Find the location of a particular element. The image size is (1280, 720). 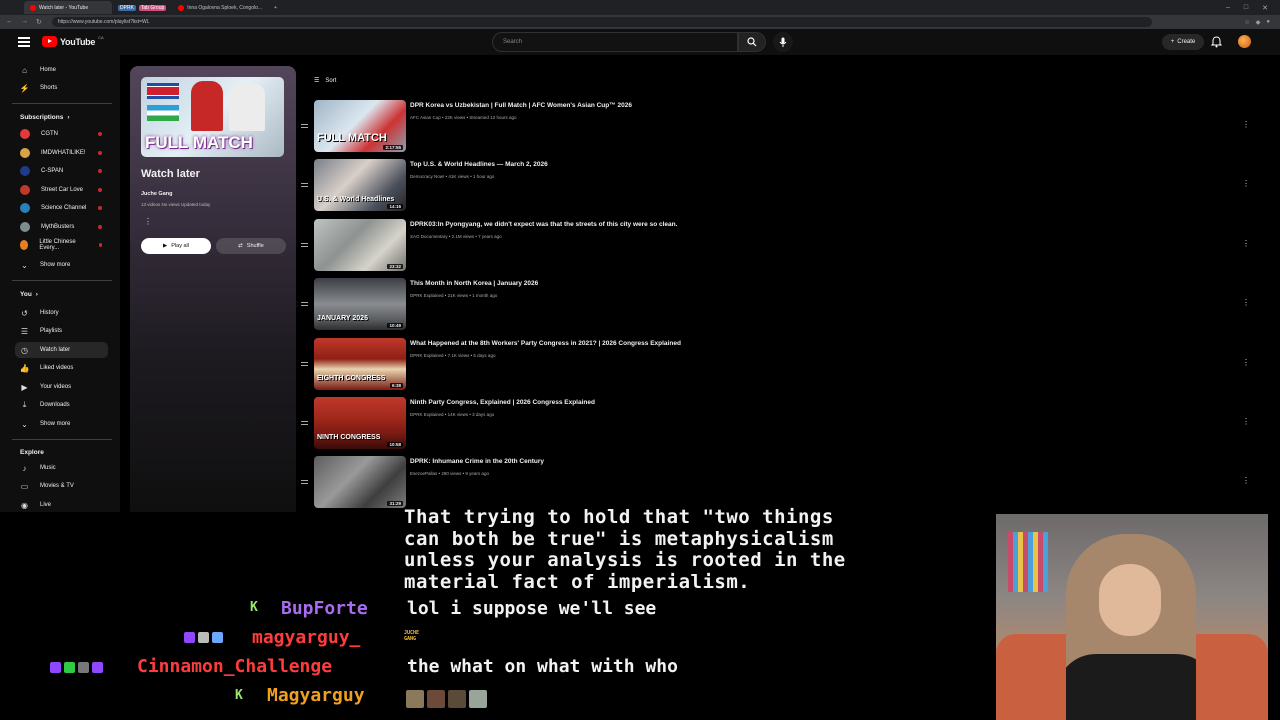

forward-icon: → is located at coordinates (24, 22).